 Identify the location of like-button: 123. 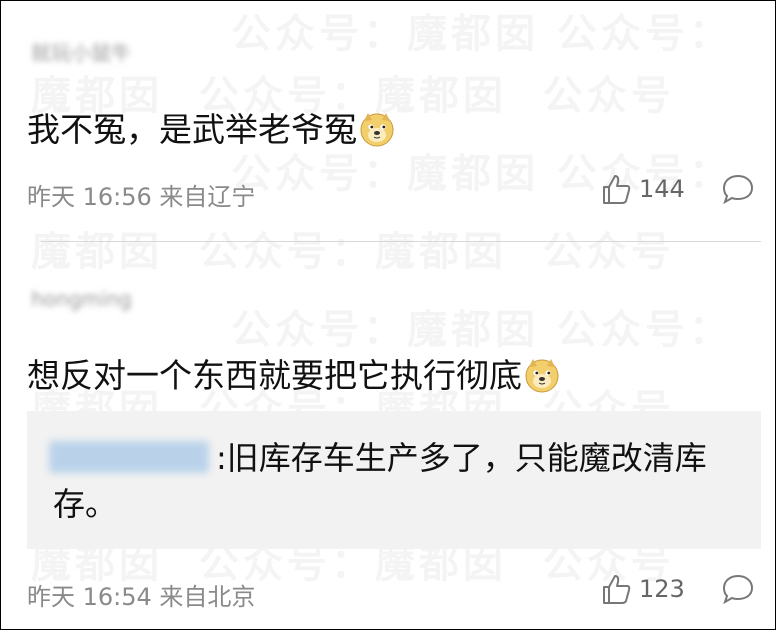
(643, 589).